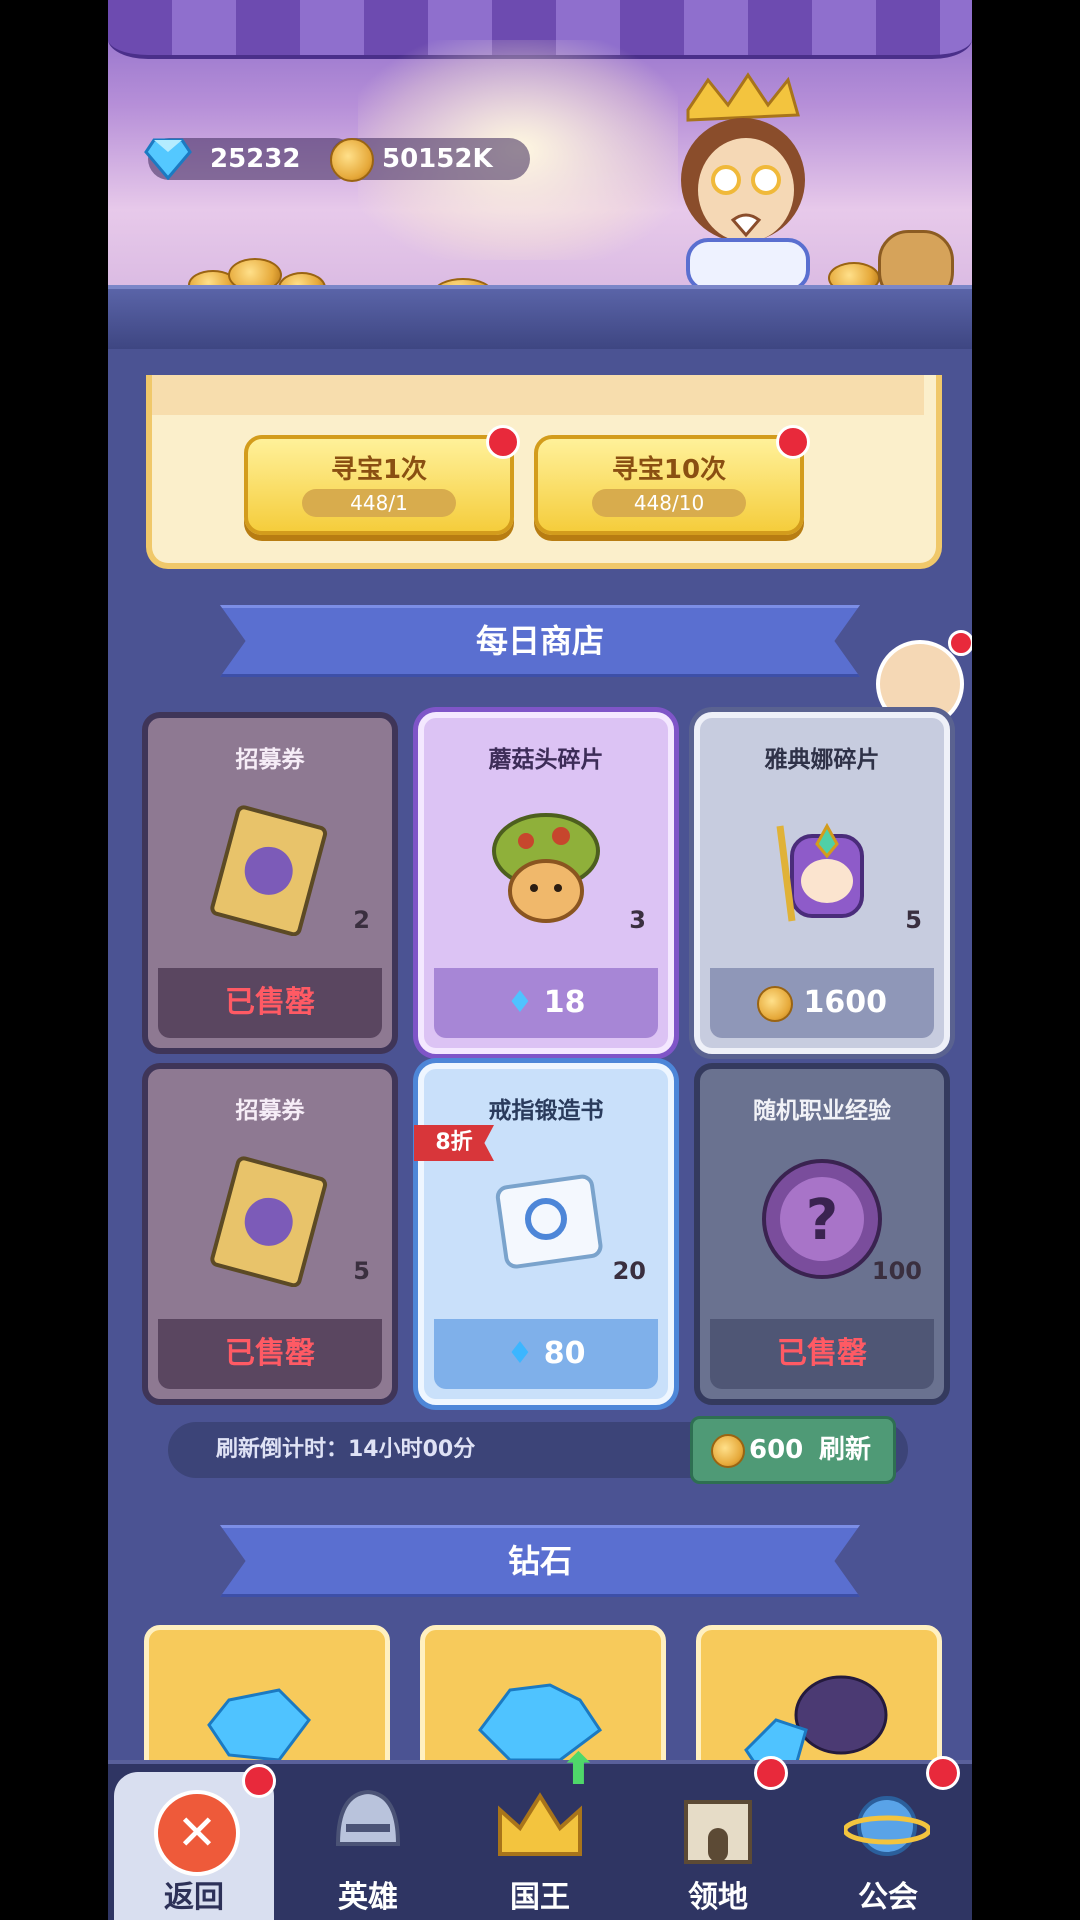 The image size is (1080, 1920). What do you see at coordinates (368, 1817) in the screenshot?
I see `helmet-icon` at bounding box center [368, 1817].